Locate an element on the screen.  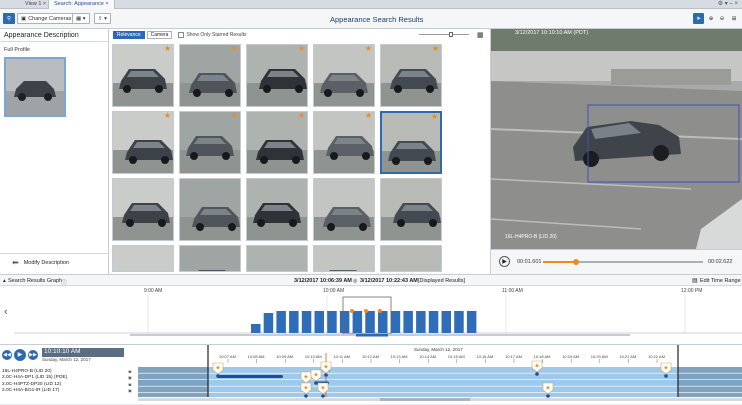
total-time: 00:02.622 is located at coordinates (720, 262).